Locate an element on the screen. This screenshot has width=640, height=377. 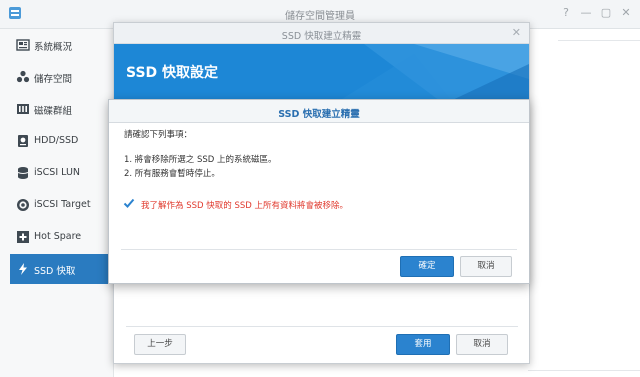
hdd-icon is located at coordinates (23, 141).